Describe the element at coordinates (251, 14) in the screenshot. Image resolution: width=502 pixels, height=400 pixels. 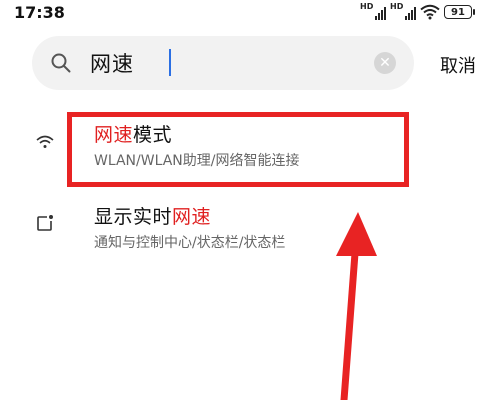
I see `status-bar: 17:38 HD HD 91` at that location.